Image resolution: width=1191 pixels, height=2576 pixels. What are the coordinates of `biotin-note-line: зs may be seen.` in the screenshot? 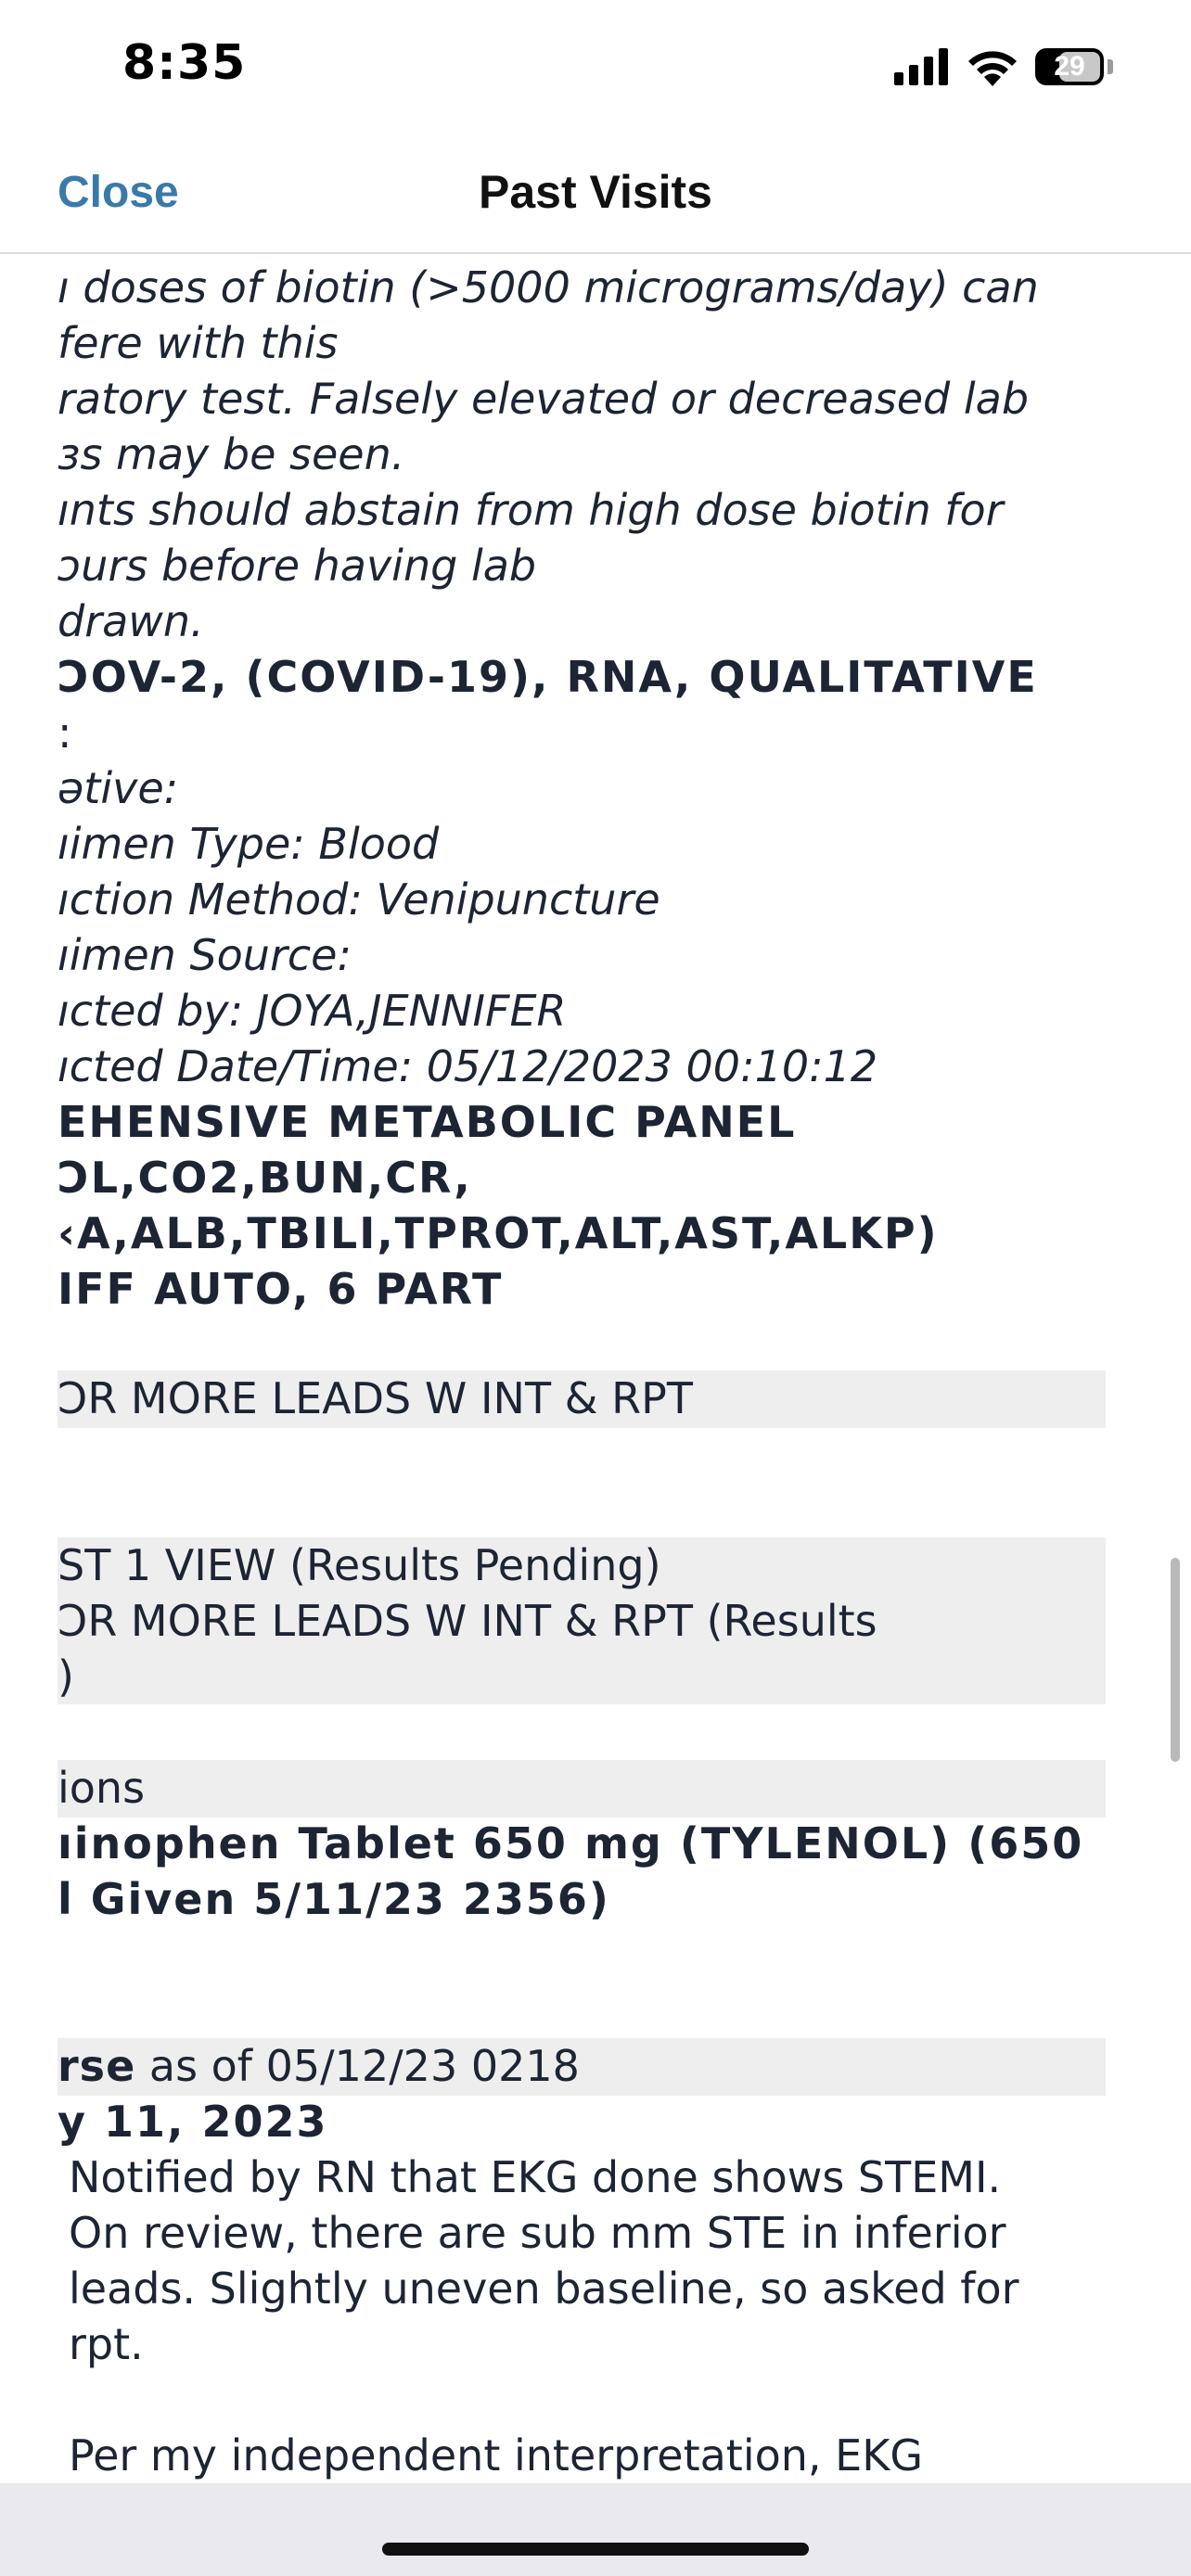 It's located at (231, 454).